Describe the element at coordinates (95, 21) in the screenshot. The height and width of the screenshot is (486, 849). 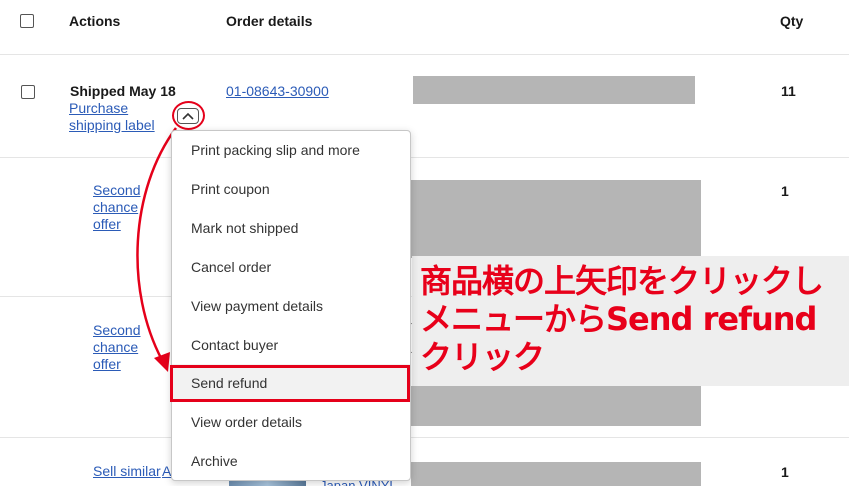
I see `actions-header: Actions` at that location.